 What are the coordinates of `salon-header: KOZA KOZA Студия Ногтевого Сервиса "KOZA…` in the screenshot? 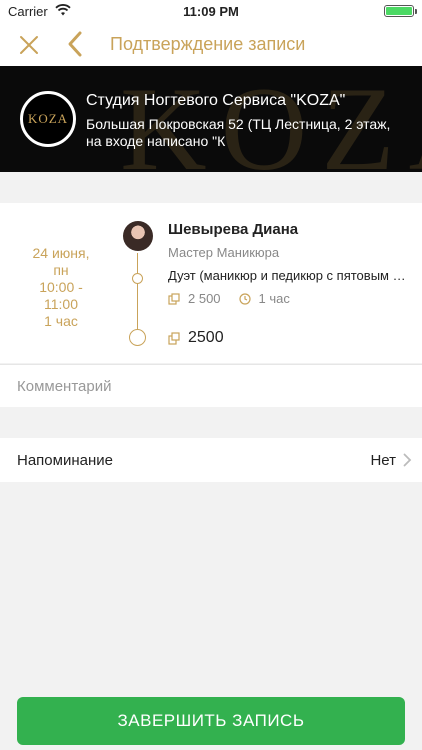 It's located at (211, 119).